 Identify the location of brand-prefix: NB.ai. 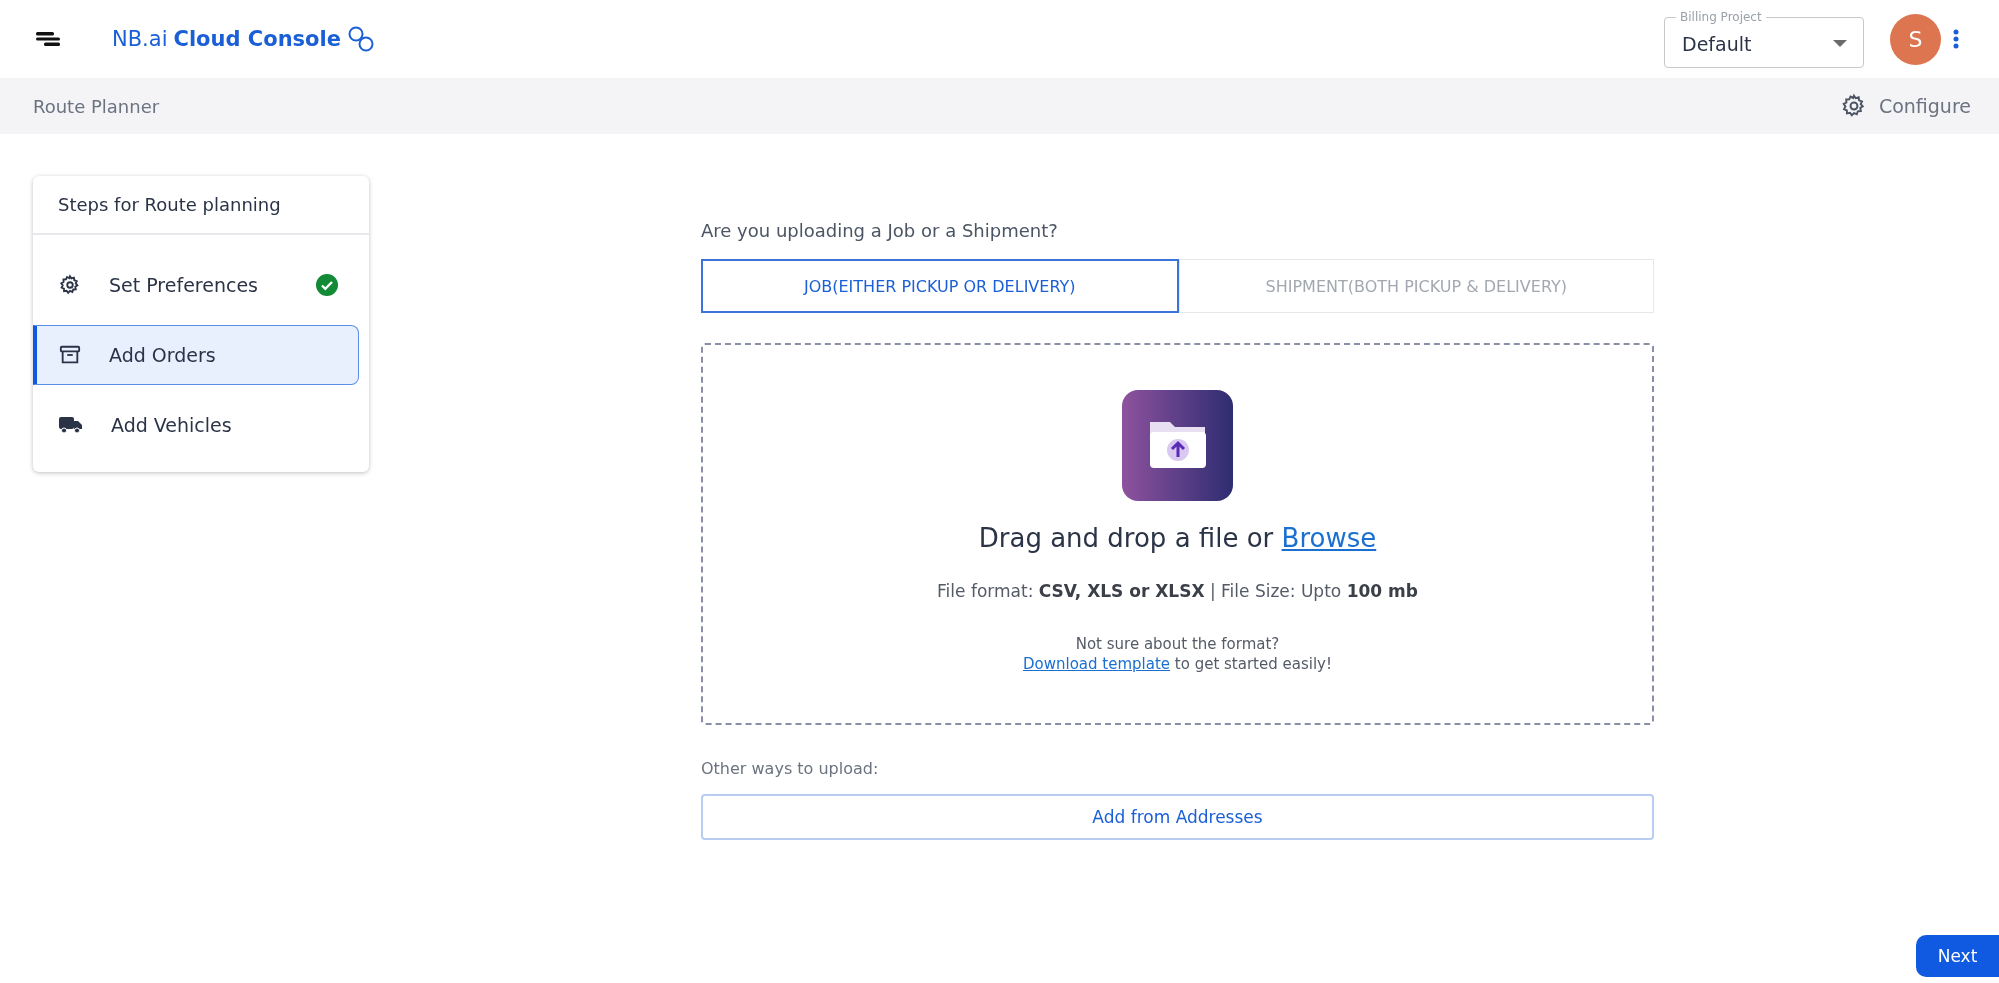
(140, 39).